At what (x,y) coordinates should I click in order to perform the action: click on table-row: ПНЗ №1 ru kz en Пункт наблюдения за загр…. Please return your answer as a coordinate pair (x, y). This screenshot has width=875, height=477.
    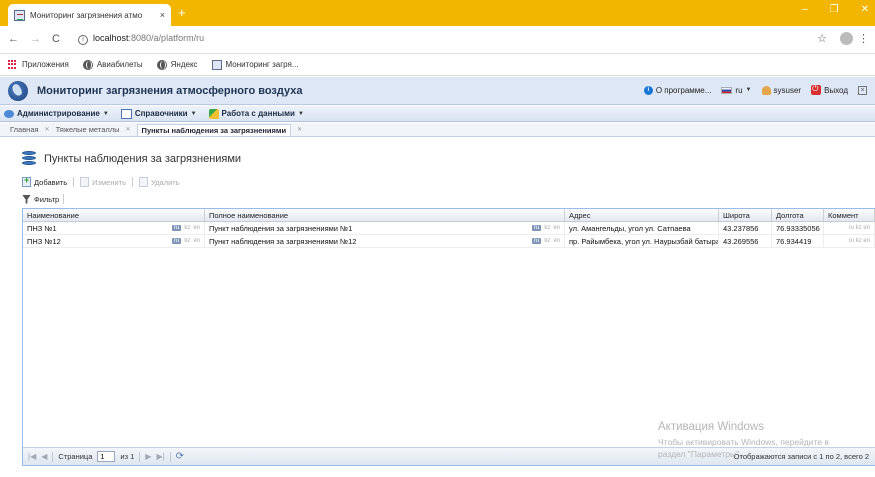
    Looking at the image, I should click on (449, 228).